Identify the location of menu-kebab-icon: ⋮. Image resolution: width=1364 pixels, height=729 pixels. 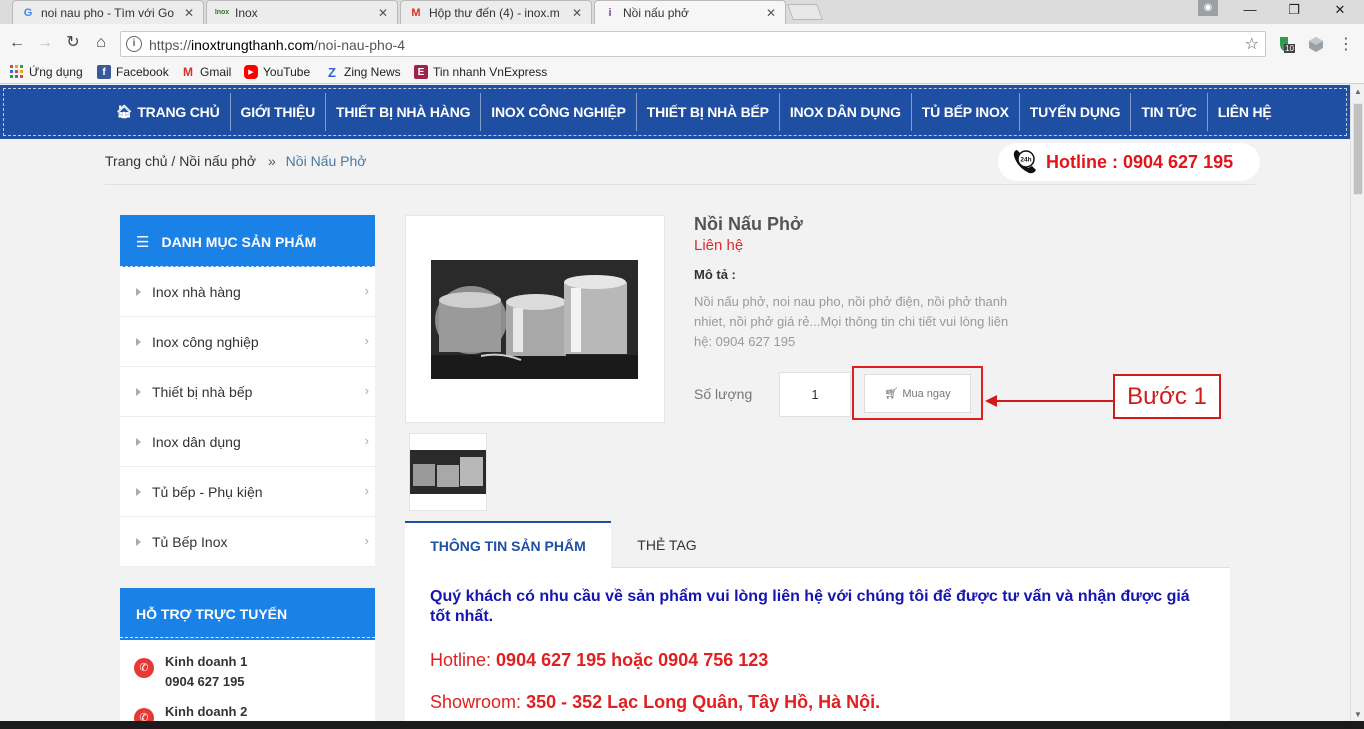
(1346, 44).